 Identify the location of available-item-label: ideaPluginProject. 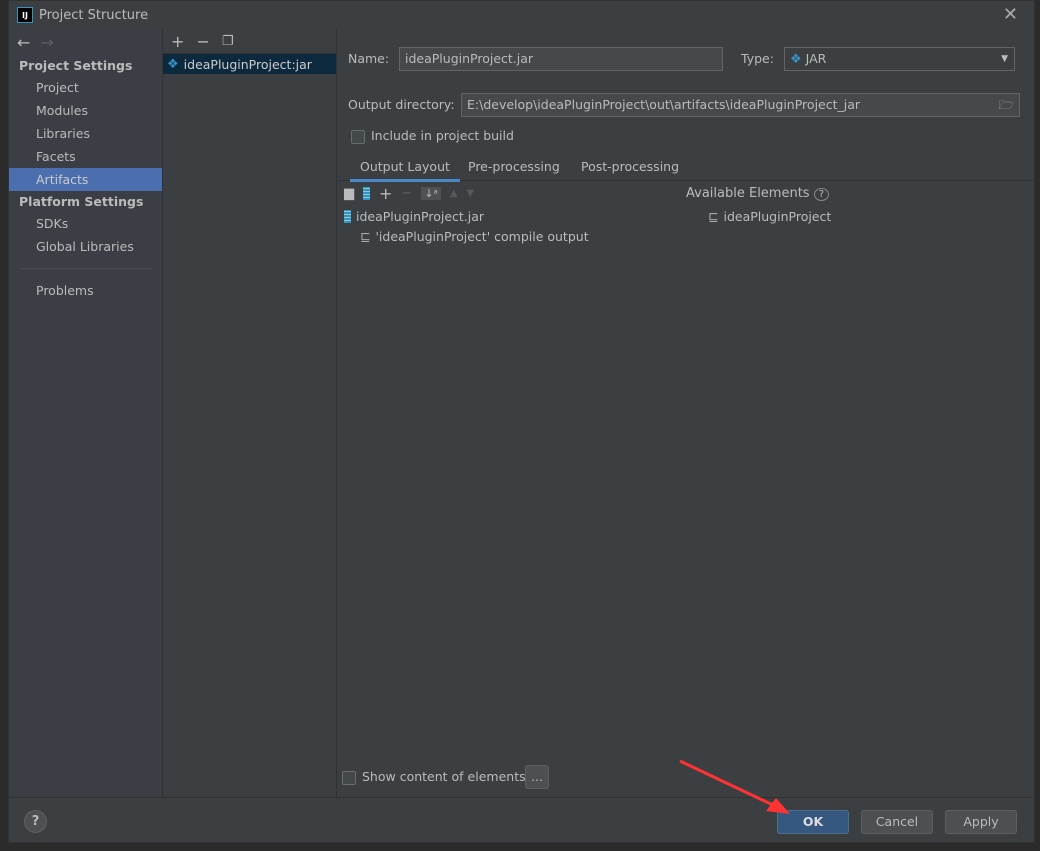
(777, 216).